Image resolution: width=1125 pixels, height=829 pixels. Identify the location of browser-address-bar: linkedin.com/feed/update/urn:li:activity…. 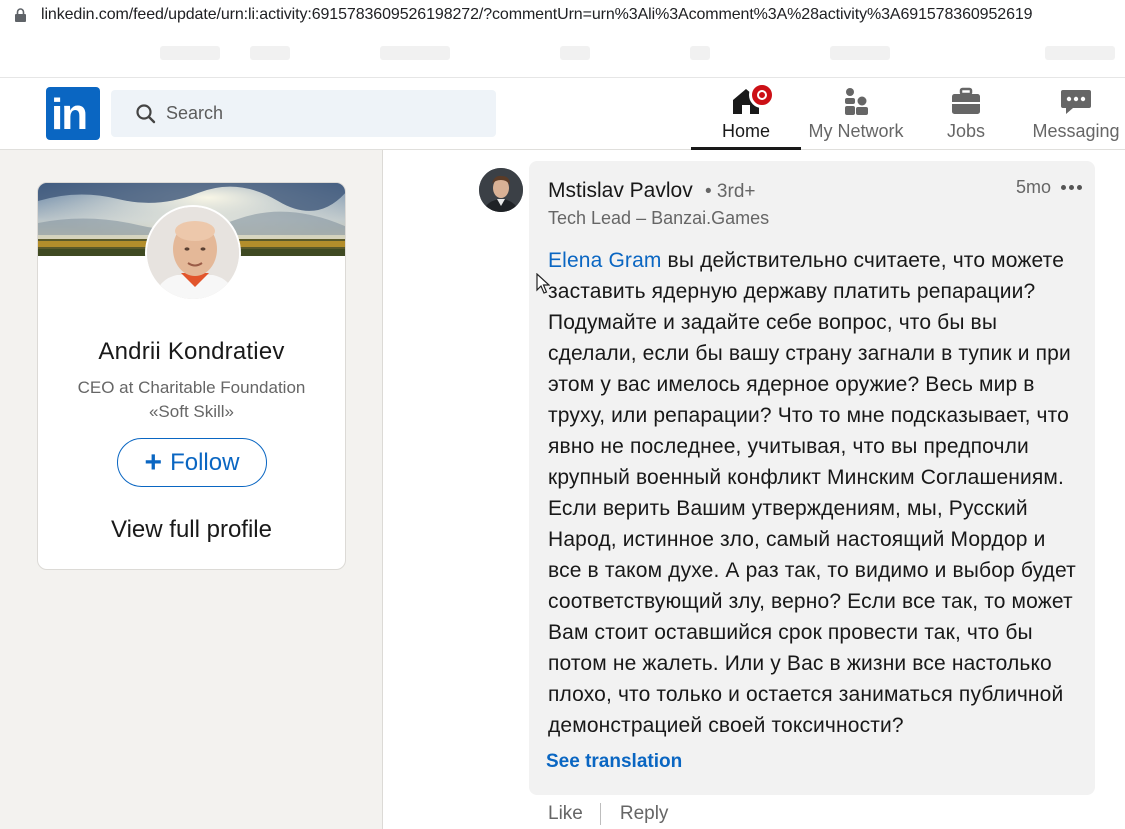
(562, 16).